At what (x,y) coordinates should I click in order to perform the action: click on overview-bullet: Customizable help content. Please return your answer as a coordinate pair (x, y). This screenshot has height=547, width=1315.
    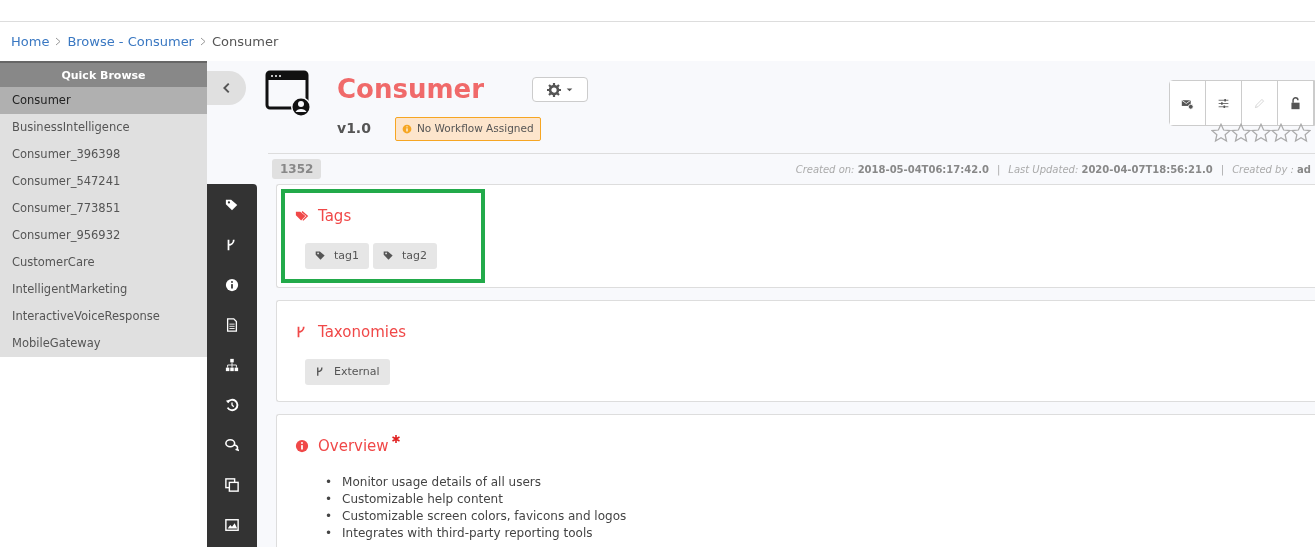
    Looking at the image, I should click on (422, 499).